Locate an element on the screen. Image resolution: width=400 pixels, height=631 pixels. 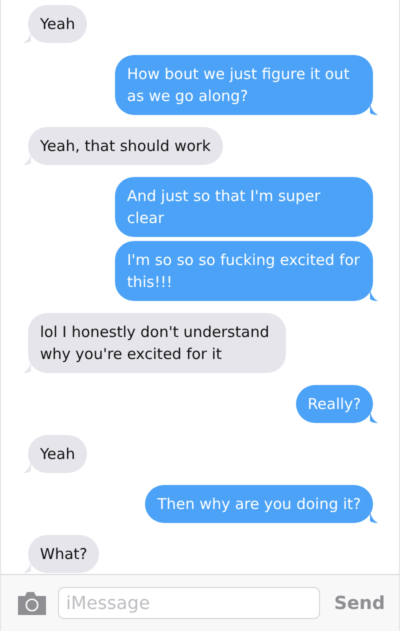
sent-message-bubble: I'm so so so fucking excited for this!!! is located at coordinates (244, 271).